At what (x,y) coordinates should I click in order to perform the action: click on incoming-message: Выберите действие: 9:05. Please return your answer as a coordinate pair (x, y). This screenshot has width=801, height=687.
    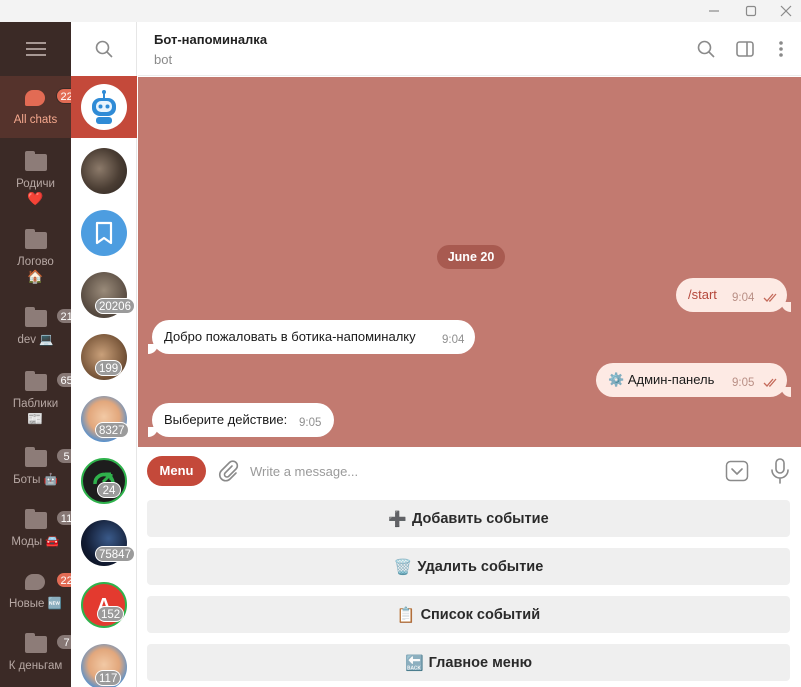
    Looking at the image, I should click on (241, 420).